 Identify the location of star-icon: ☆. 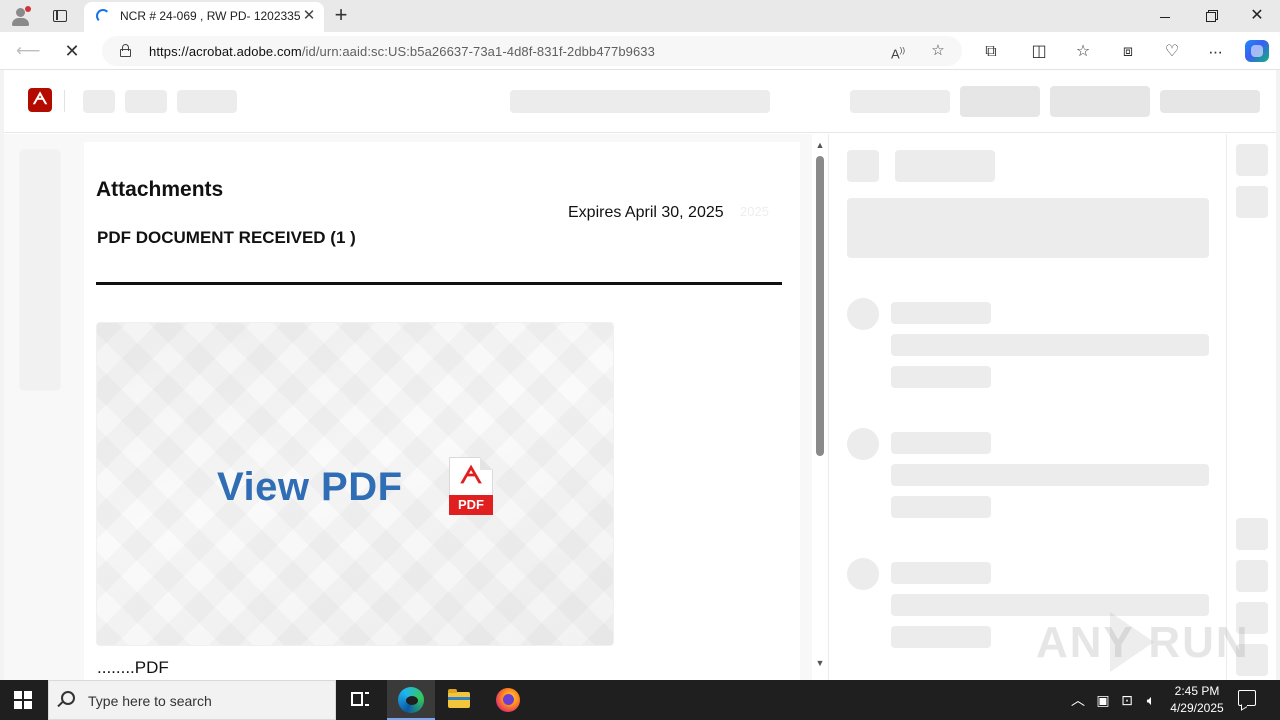
(938, 51).